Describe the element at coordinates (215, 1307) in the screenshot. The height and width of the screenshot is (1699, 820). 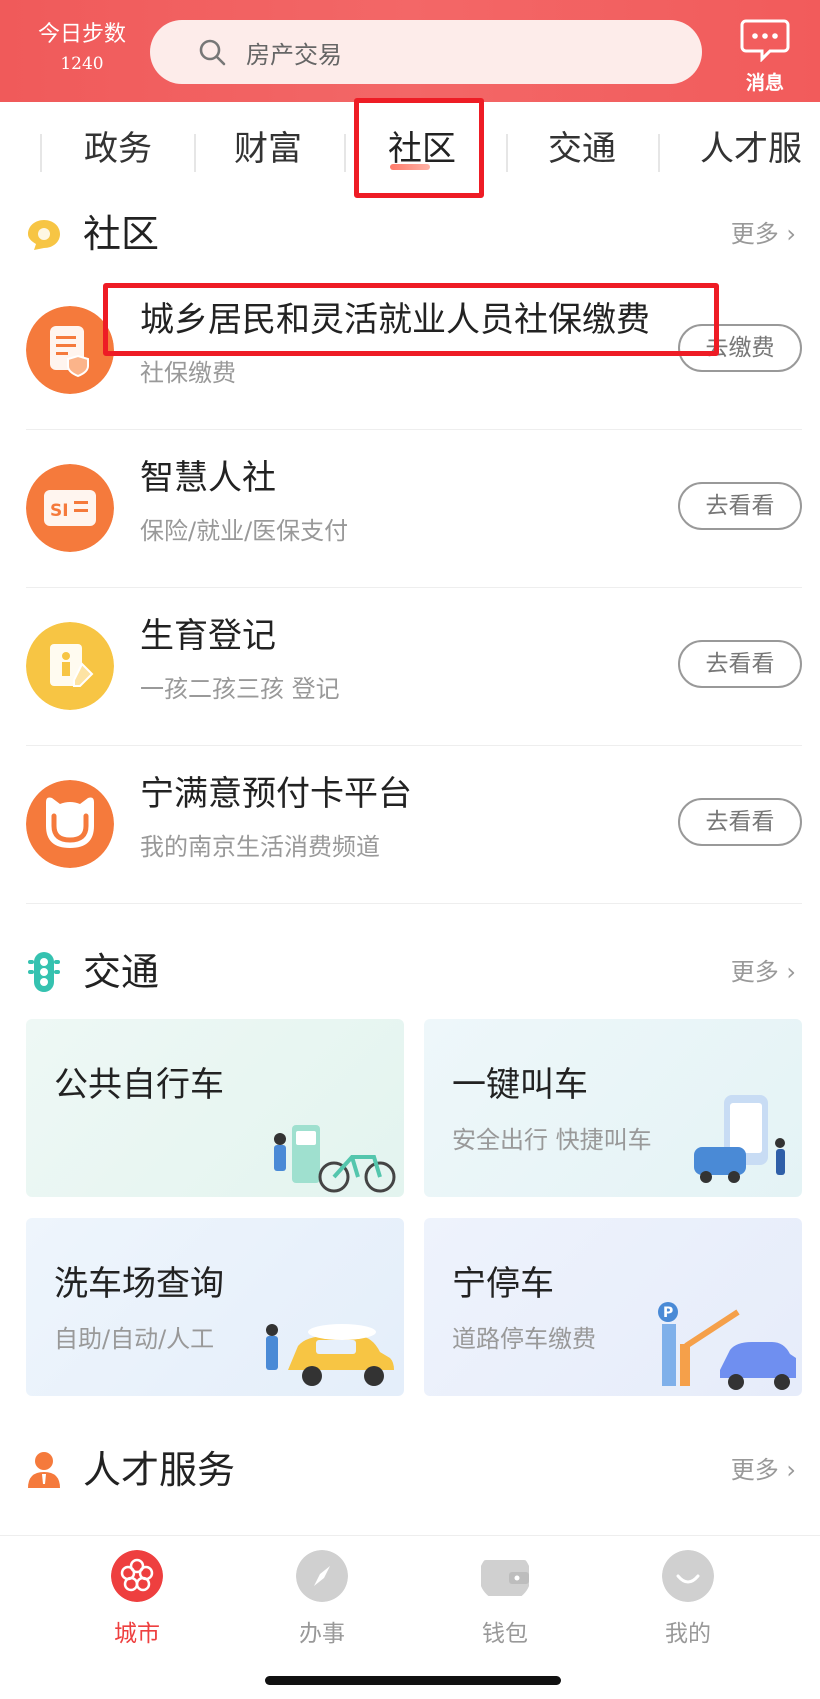
I see `card-car-wash: 洗车场查询 自助/自动/人工` at that location.